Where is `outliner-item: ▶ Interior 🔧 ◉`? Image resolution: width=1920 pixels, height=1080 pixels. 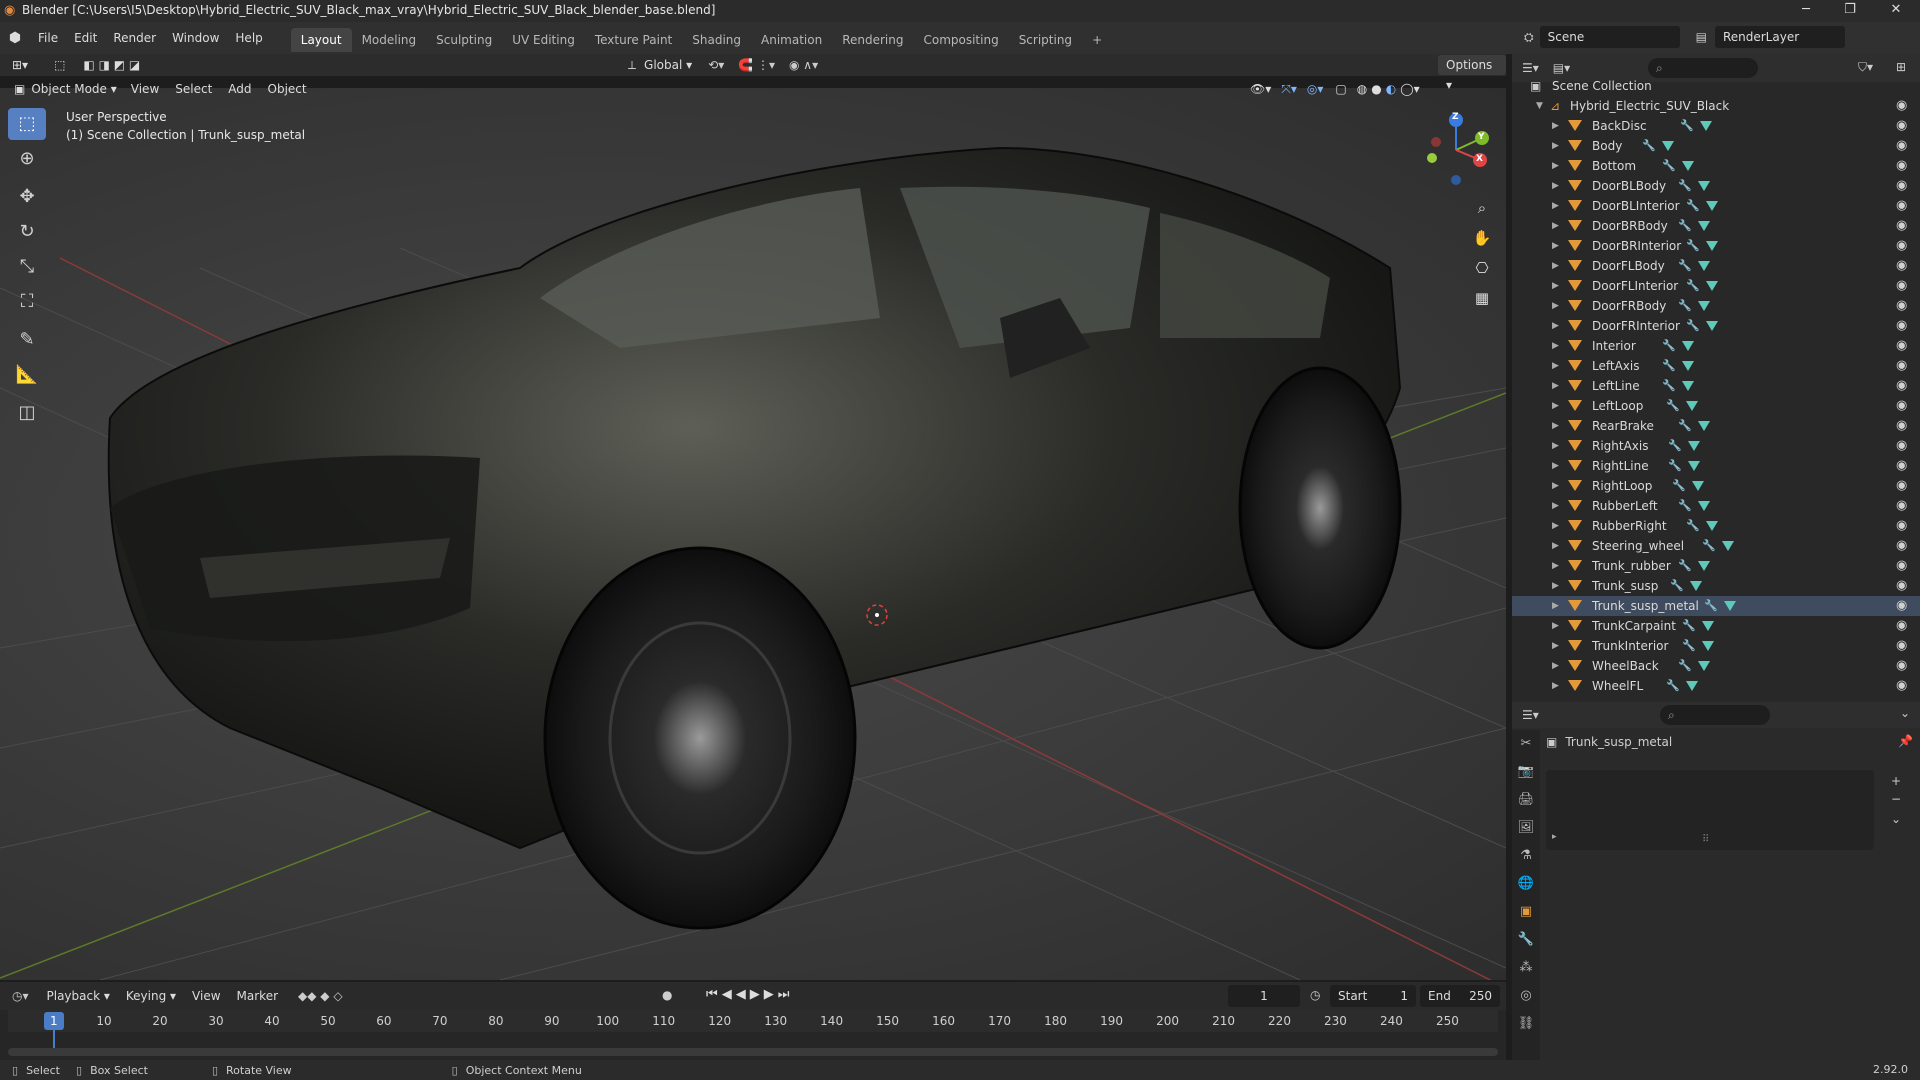 outliner-item: ▶ Interior 🔧 ◉ is located at coordinates (1716, 346).